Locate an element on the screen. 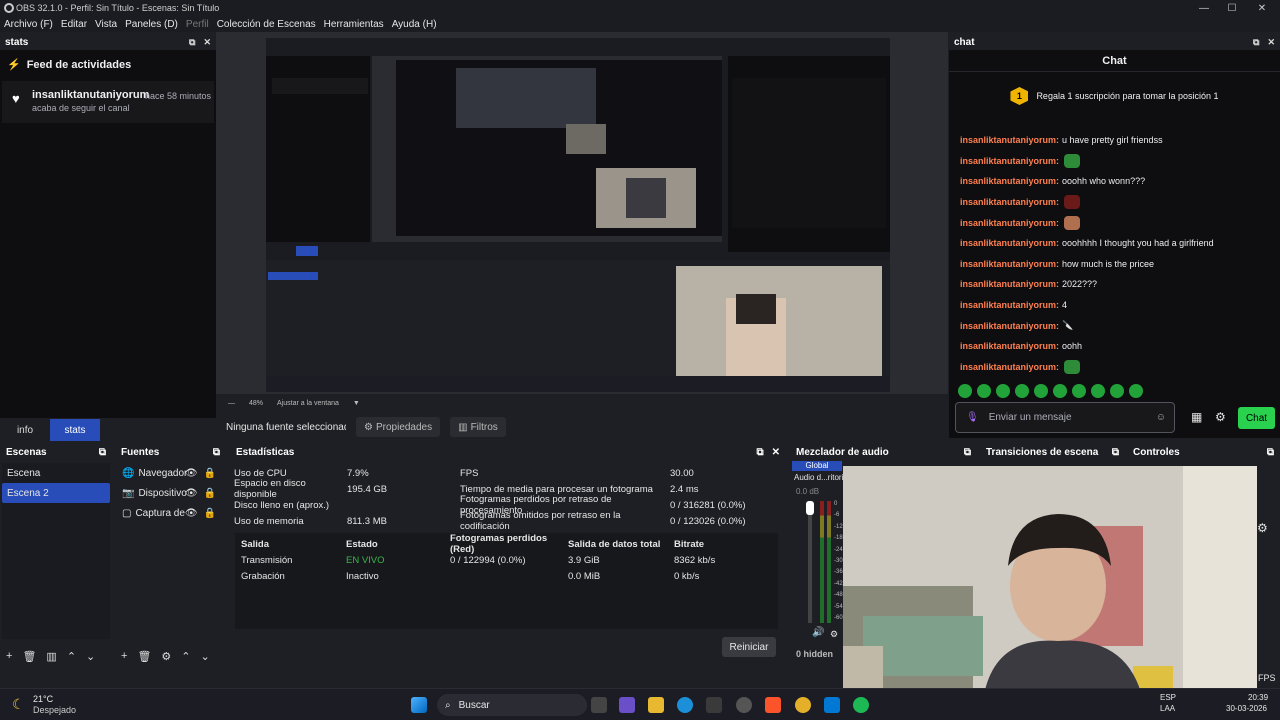 The width and height of the screenshot is (1280, 720). settings-icon: ⚙ is located at coordinates (1262, 528).